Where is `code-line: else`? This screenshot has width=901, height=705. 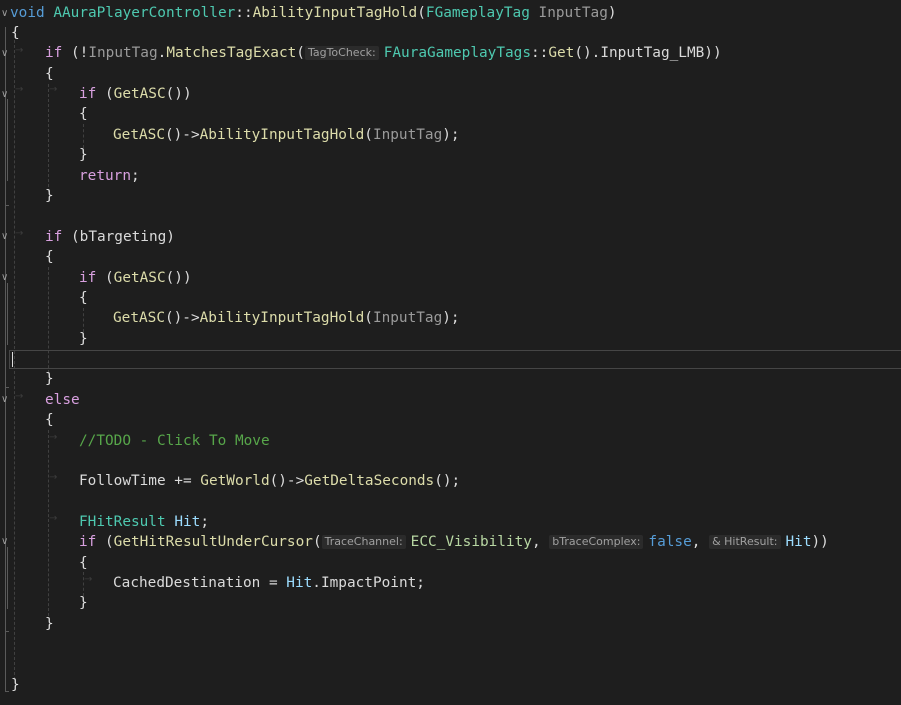
code-line: else is located at coordinates (450, 400).